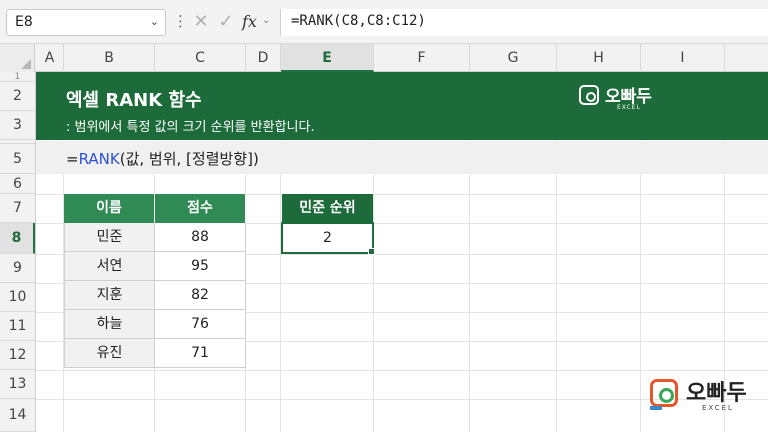 This screenshot has width=768, height=432. What do you see at coordinates (263, 58) in the screenshot?
I see `column-header-d: D` at bounding box center [263, 58].